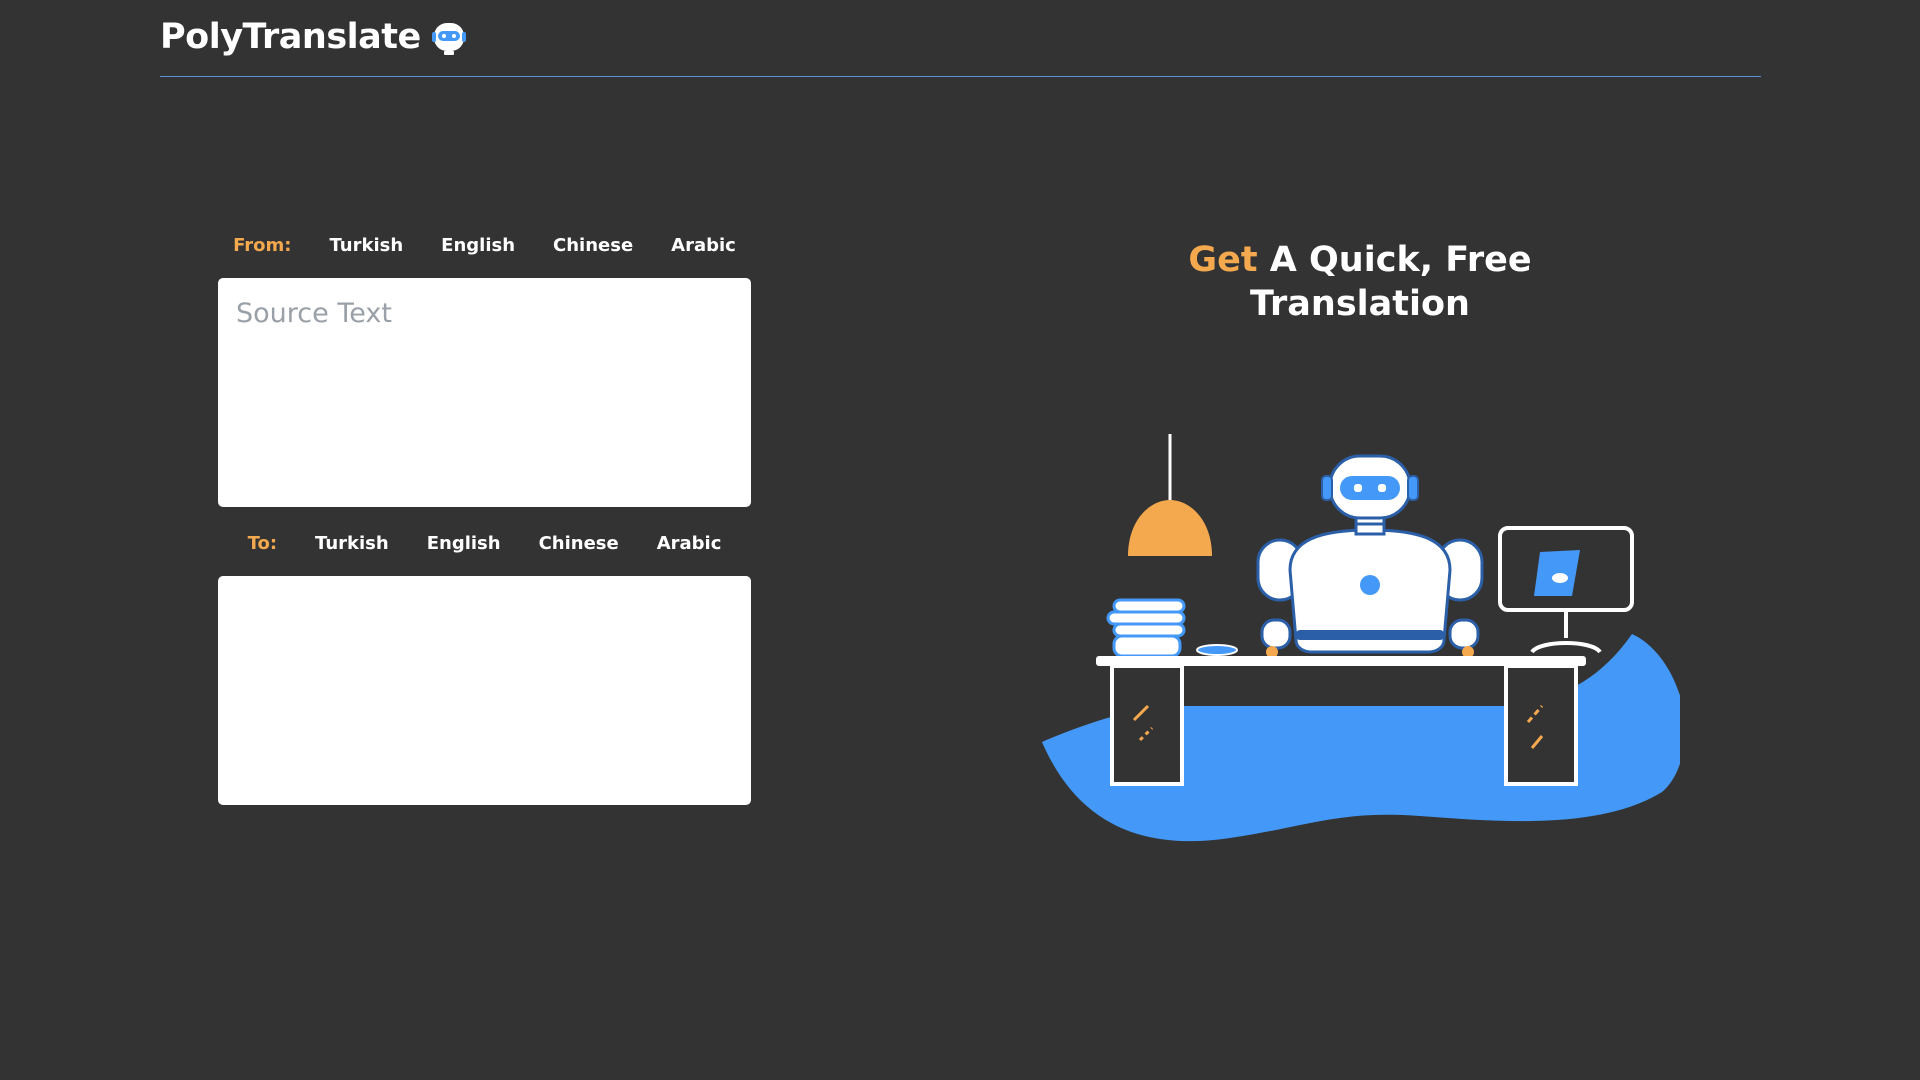 This screenshot has width=1920, height=1080. What do you see at coordinates (464, 543) in the screenshot?
I see `target-lang-english: English` at bounding box center [464, 543].